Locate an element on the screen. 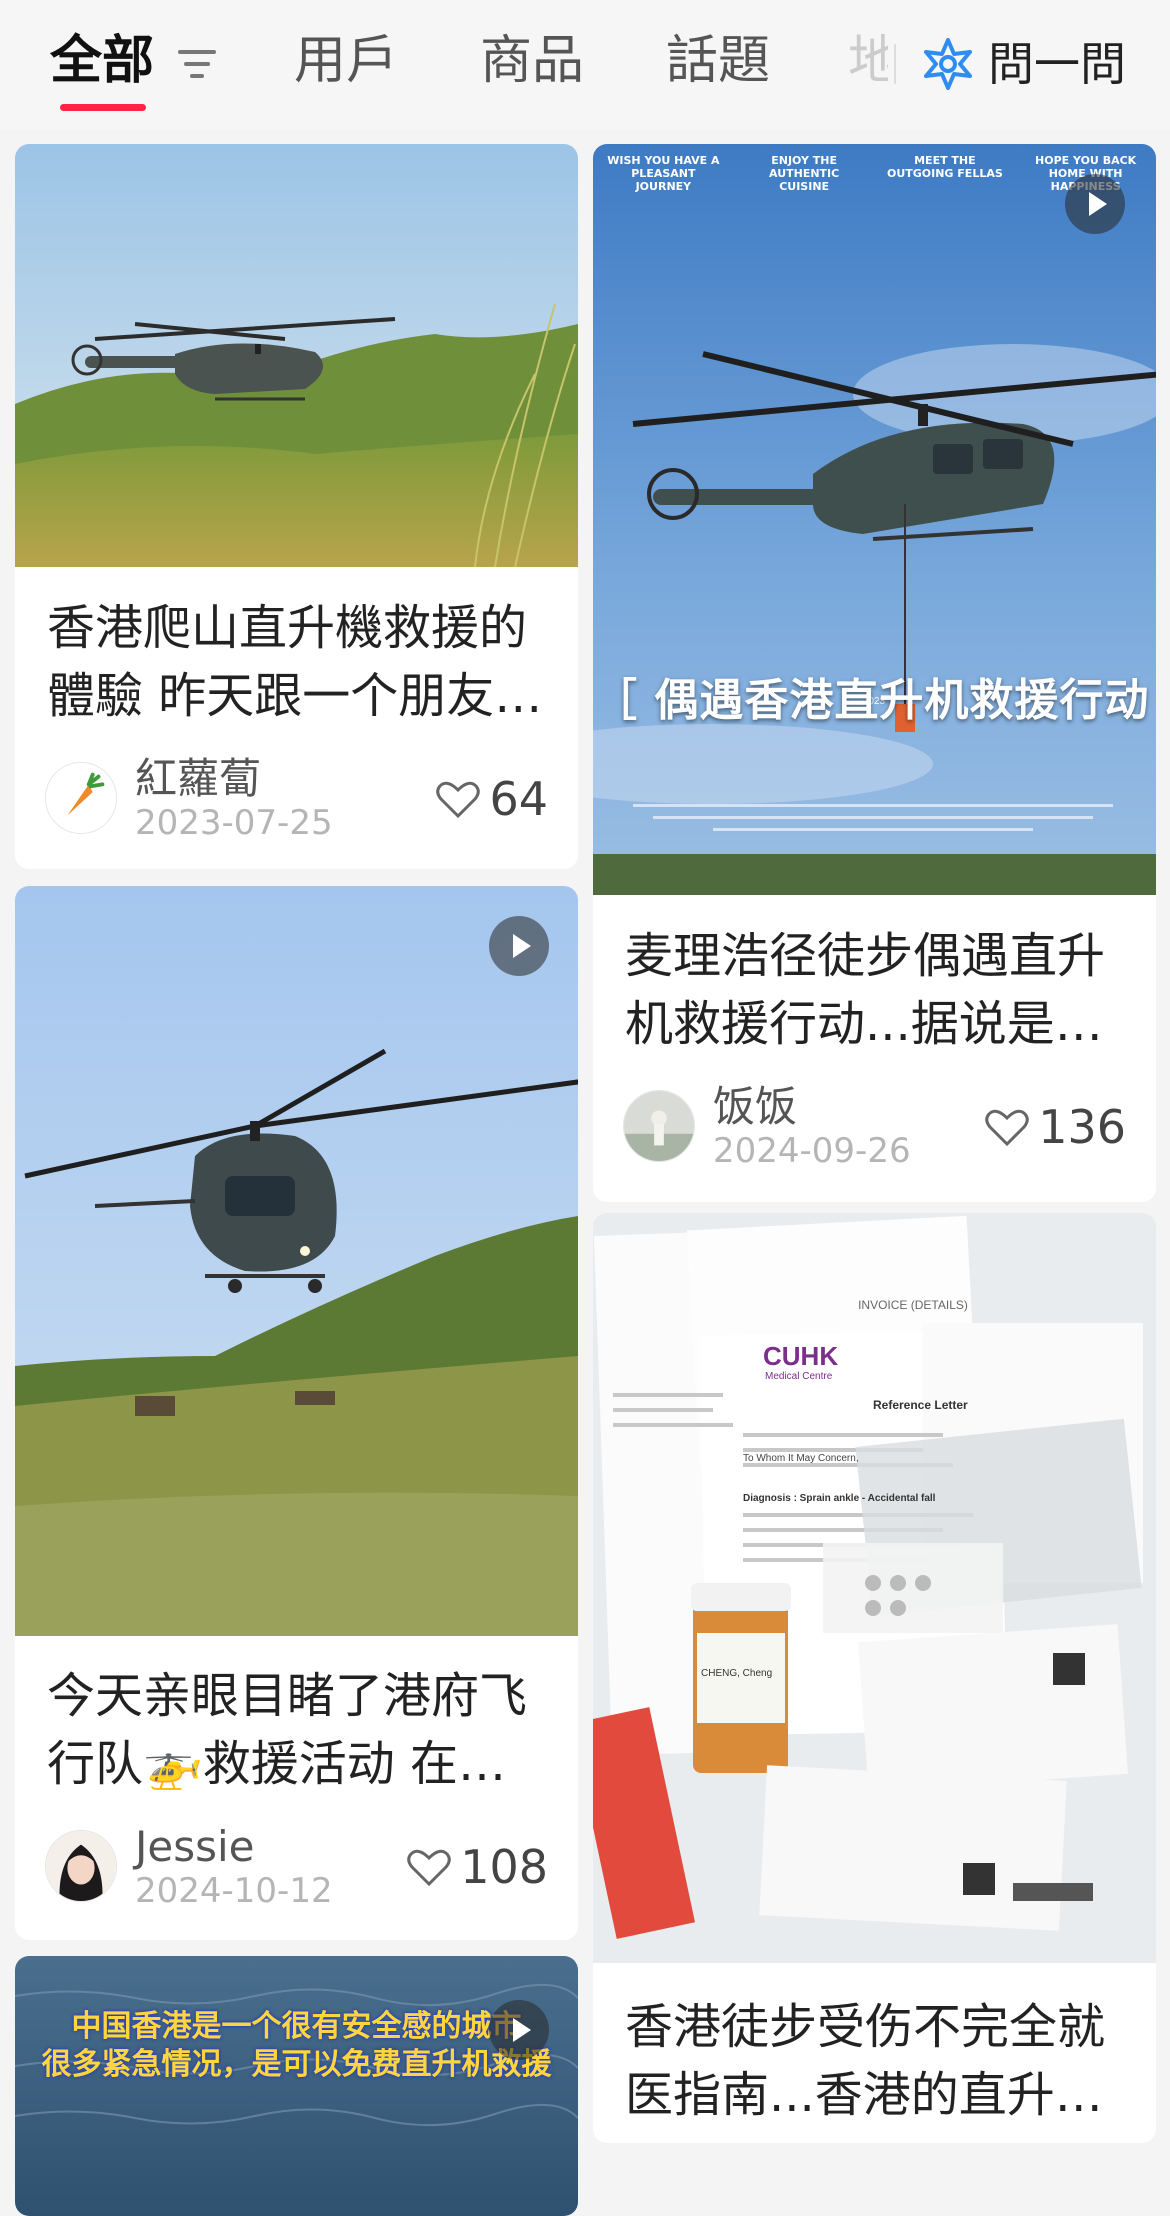 The image size is (1170, 2216). clinic-brand: CUHK is located at coordinates (801, 1356).